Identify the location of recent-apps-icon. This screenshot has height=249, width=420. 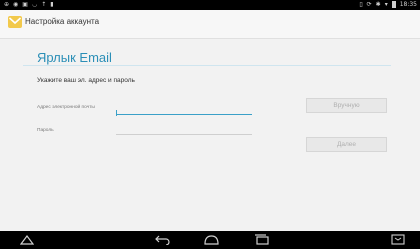
(262, 239).